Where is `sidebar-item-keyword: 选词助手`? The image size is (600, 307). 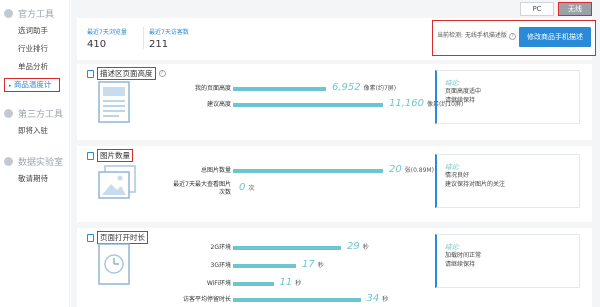 sidebar-item-keyword: 选词助手 is located at coordinates (34, 31).